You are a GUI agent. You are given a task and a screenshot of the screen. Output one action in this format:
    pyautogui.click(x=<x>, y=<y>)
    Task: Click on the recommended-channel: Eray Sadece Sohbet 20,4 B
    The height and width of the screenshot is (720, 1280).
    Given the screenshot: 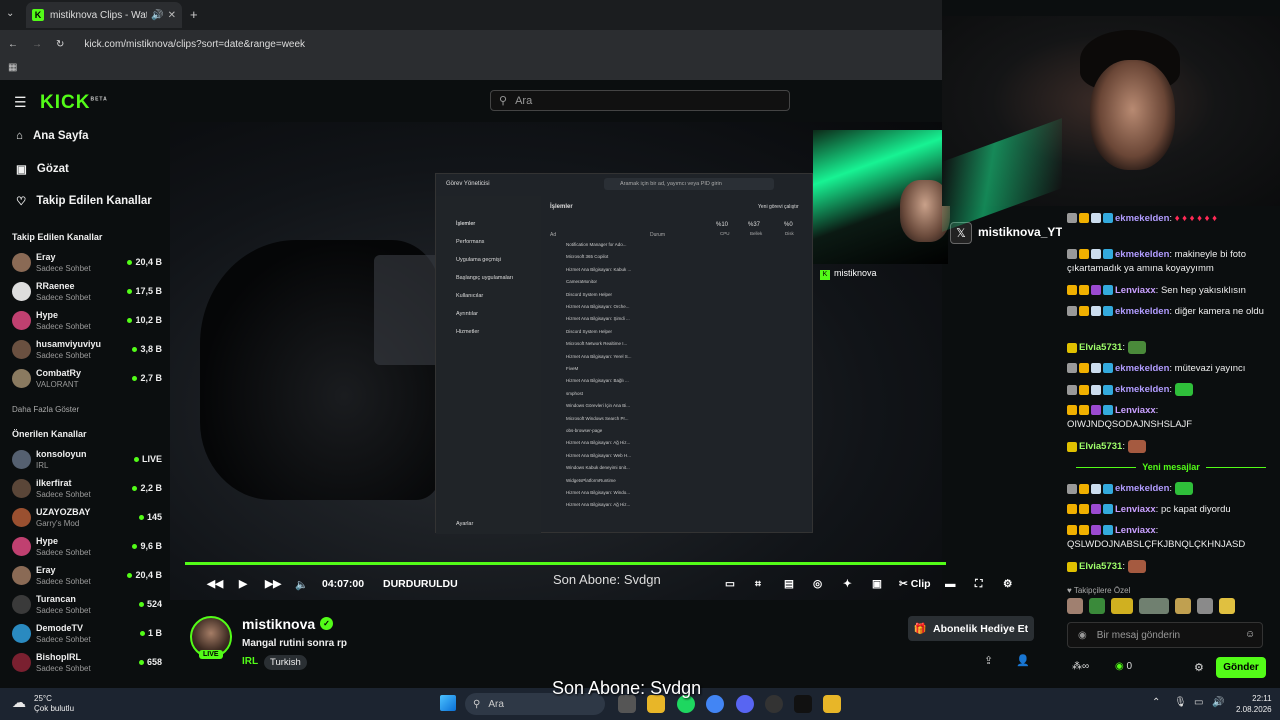 What is the action you would take?
    pyautogui.click(x=87, y=576)
    